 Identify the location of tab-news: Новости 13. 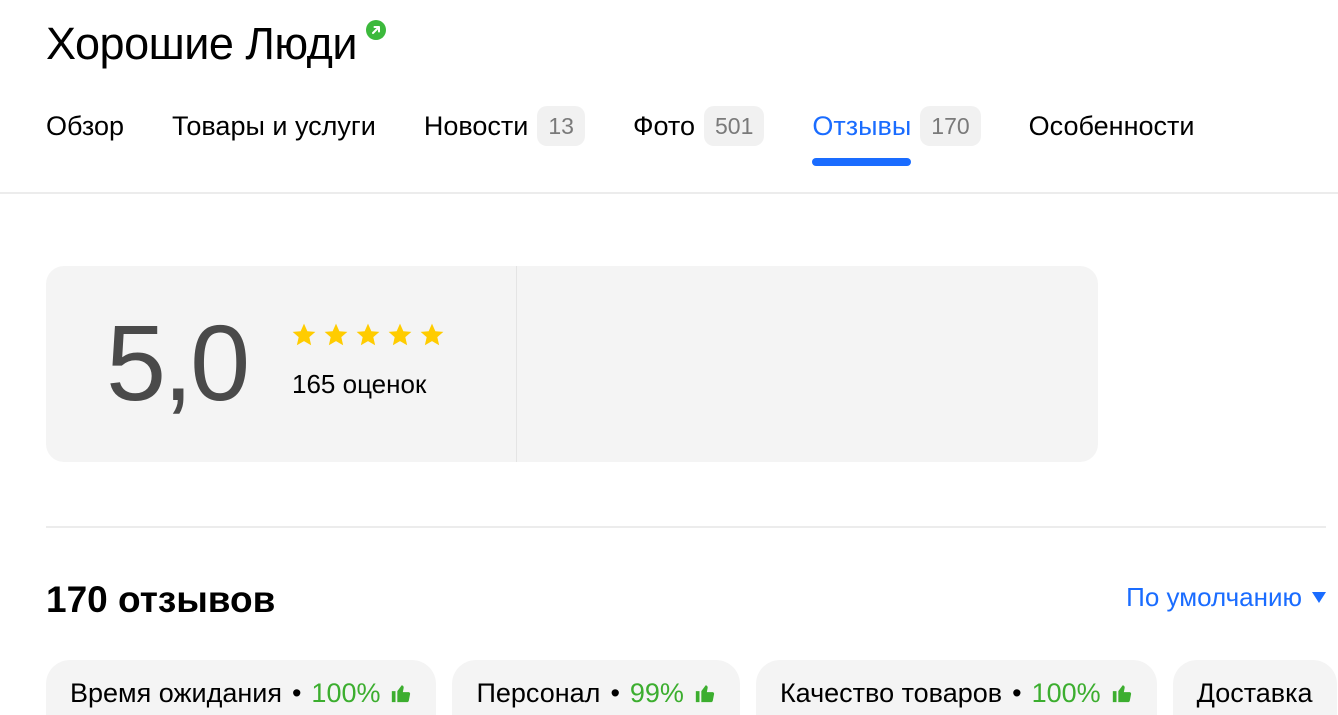
(504, 126).